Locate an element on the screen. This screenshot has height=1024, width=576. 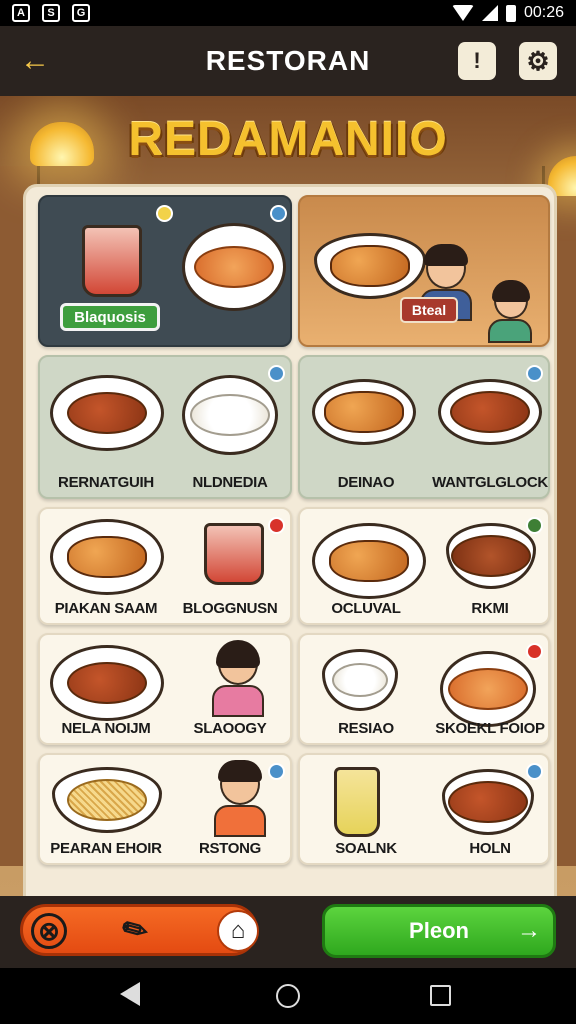
menu-card: SOALNK HOLN is located at coordinates (424, 809).